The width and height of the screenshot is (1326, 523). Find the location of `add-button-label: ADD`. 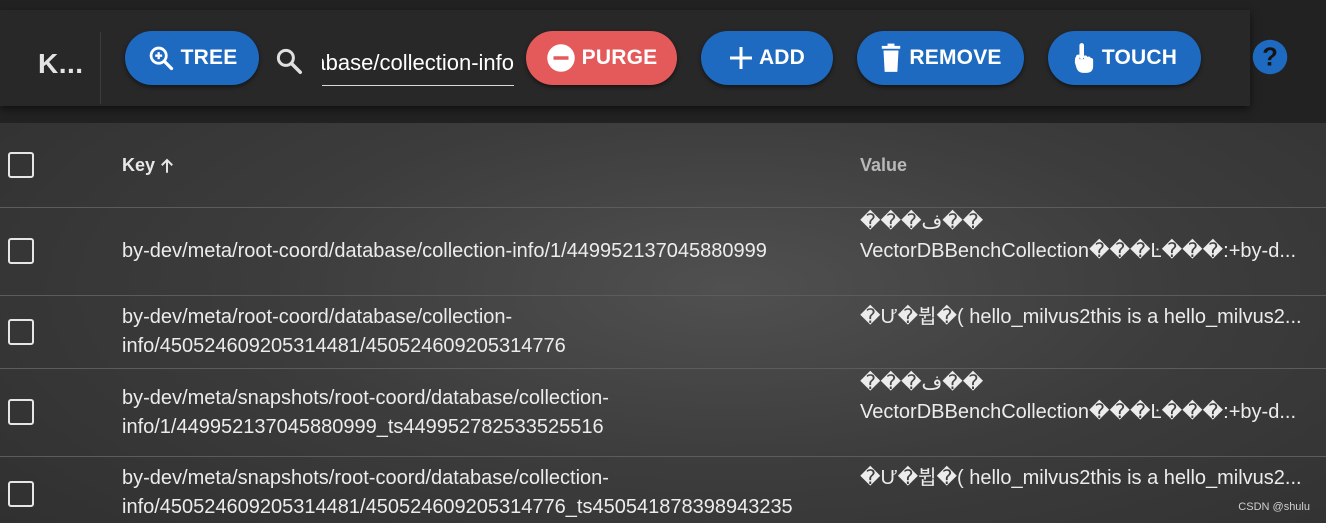

add-button-label: ADD is located at coordinates (782, 57).